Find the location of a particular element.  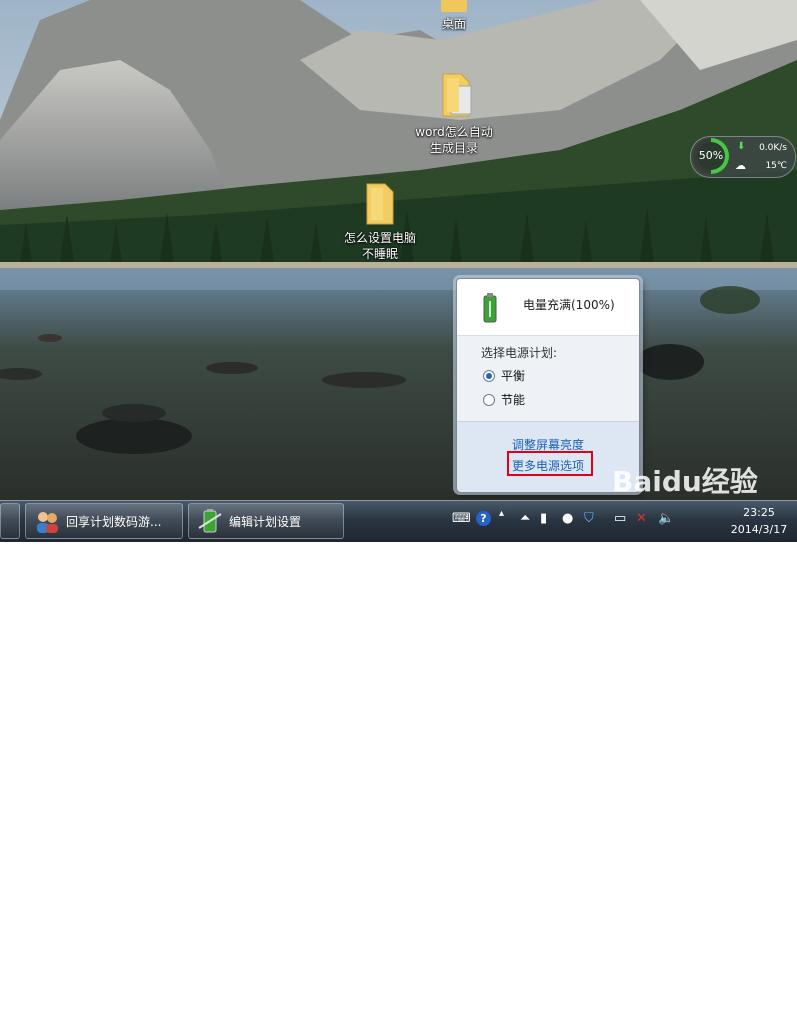

battery-plug-icon is located at coordinates (490, 308).